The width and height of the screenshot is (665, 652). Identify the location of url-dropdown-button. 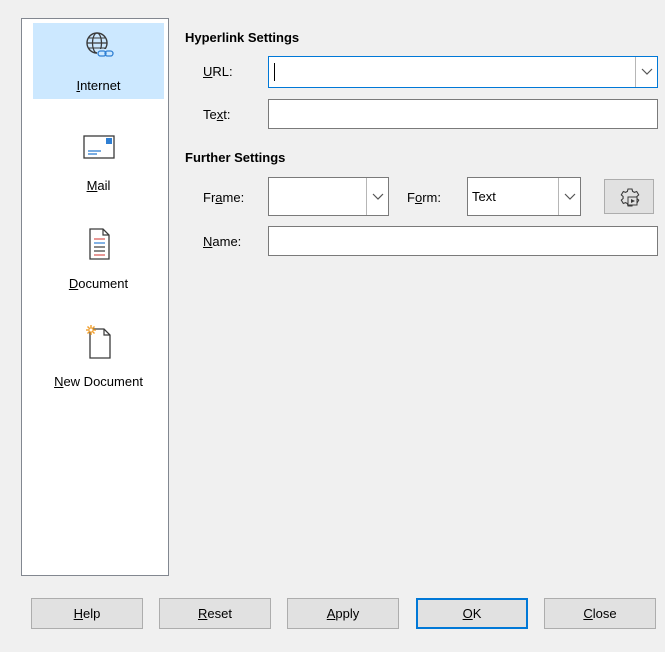
(646, 72).